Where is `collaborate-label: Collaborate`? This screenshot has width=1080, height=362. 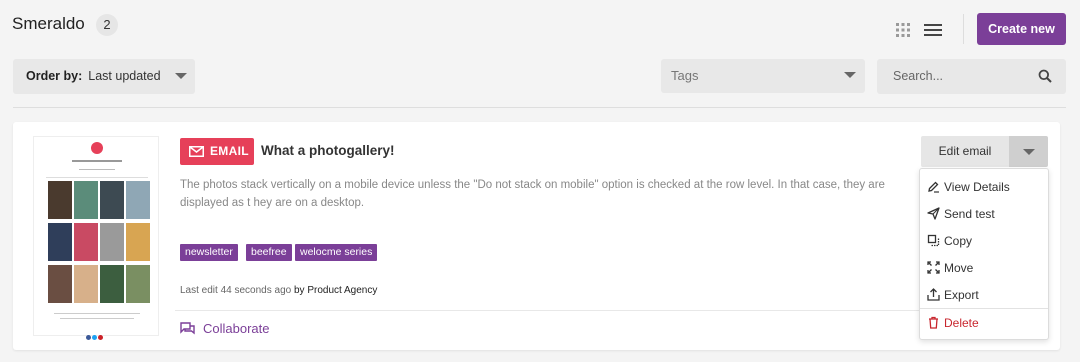
collaborate-label: Collaborate is located at coordinates (236, 328).